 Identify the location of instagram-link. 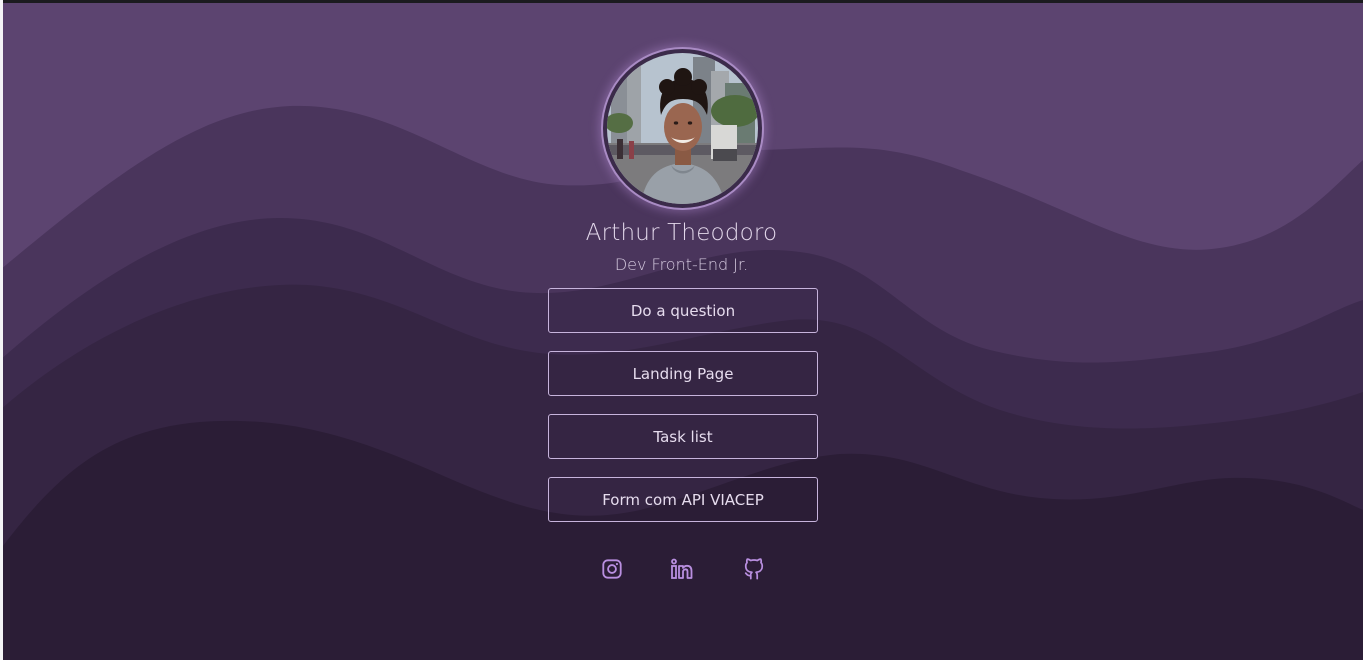
(612, 569).